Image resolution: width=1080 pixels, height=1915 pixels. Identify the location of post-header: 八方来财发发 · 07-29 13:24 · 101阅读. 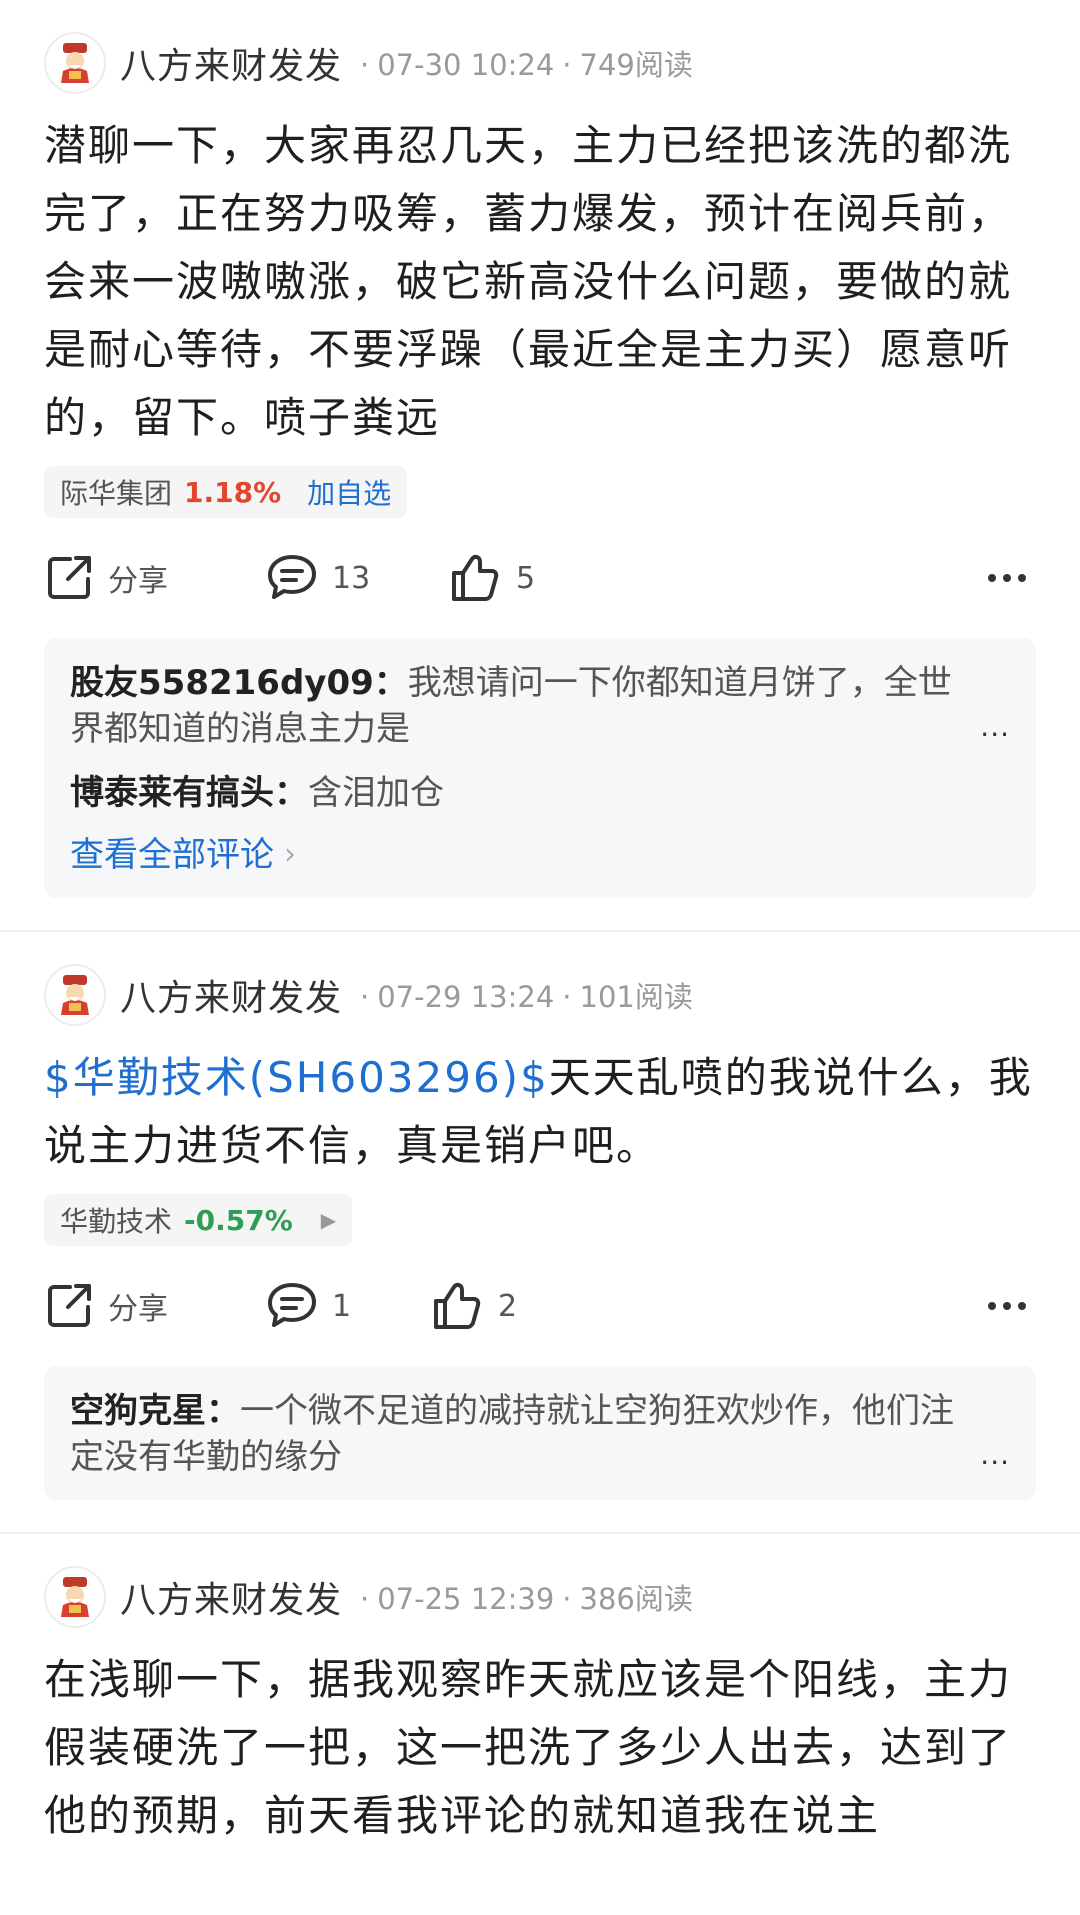
(540, 995).